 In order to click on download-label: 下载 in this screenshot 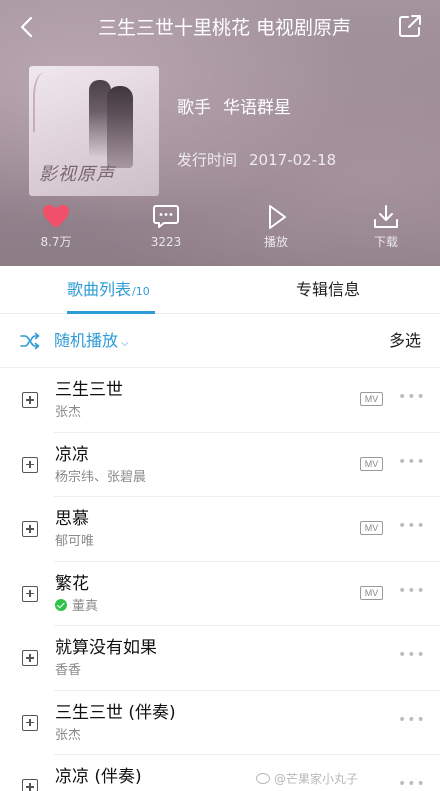, I will do `click(385, 242)`.